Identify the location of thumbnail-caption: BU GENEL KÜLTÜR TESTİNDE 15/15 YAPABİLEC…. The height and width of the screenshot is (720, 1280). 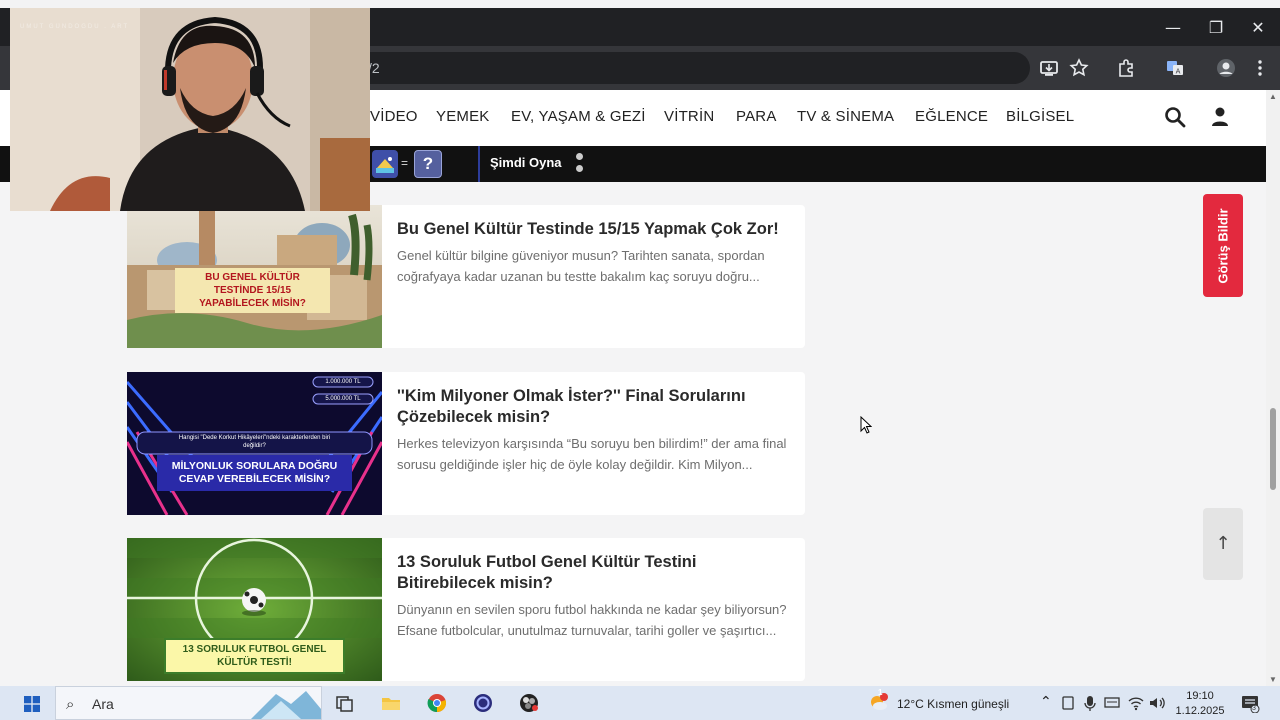
(252, 290).